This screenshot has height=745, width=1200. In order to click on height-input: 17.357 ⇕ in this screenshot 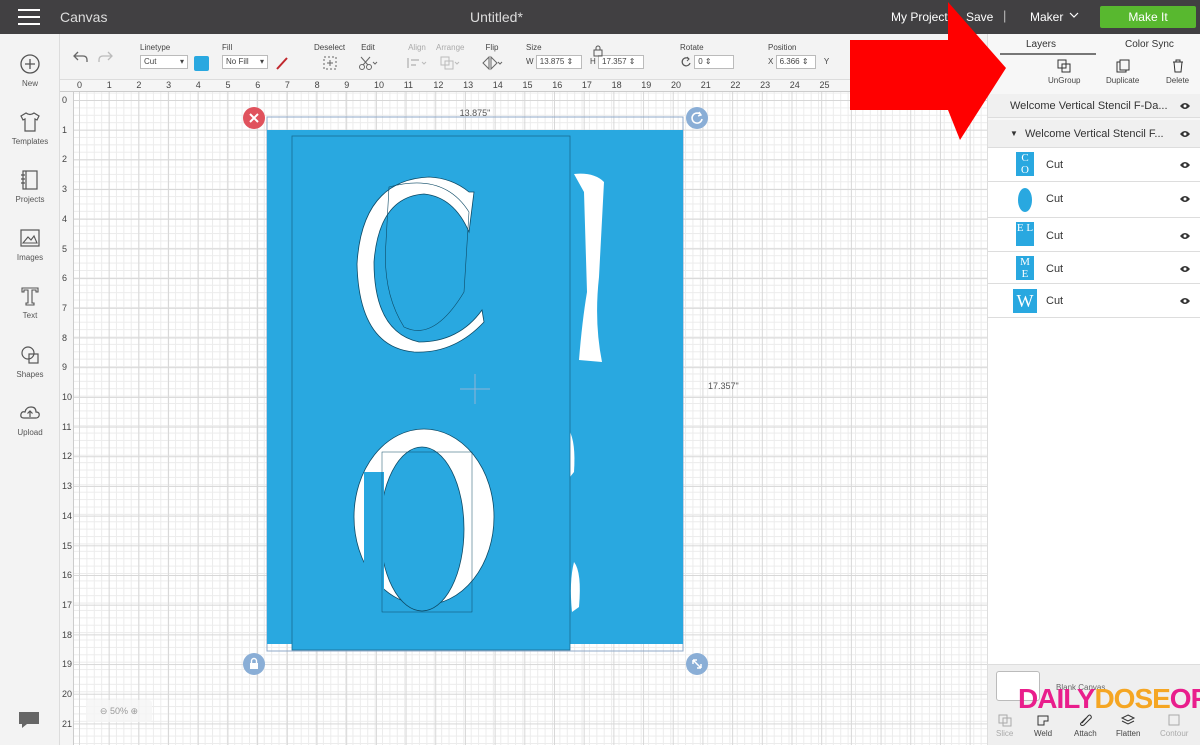, I will do `click(621, 62)`.